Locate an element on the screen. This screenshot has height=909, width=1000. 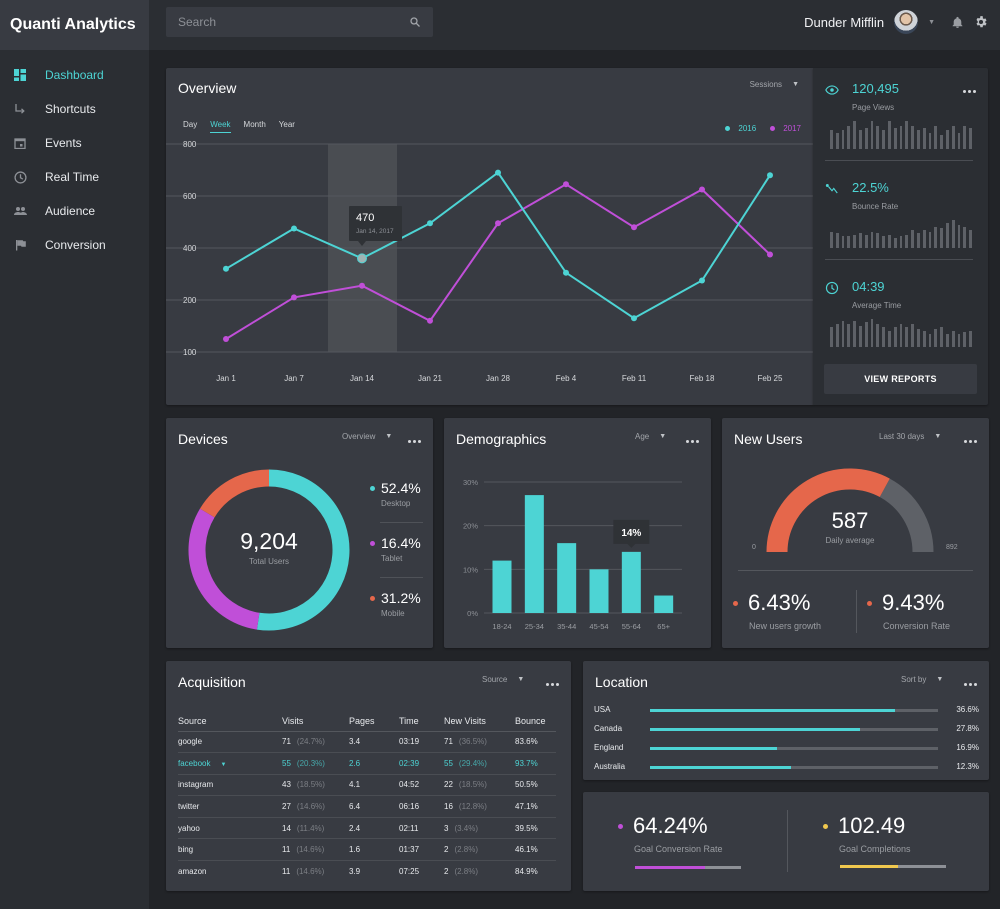
search-input is located at coordinates (278, 22).